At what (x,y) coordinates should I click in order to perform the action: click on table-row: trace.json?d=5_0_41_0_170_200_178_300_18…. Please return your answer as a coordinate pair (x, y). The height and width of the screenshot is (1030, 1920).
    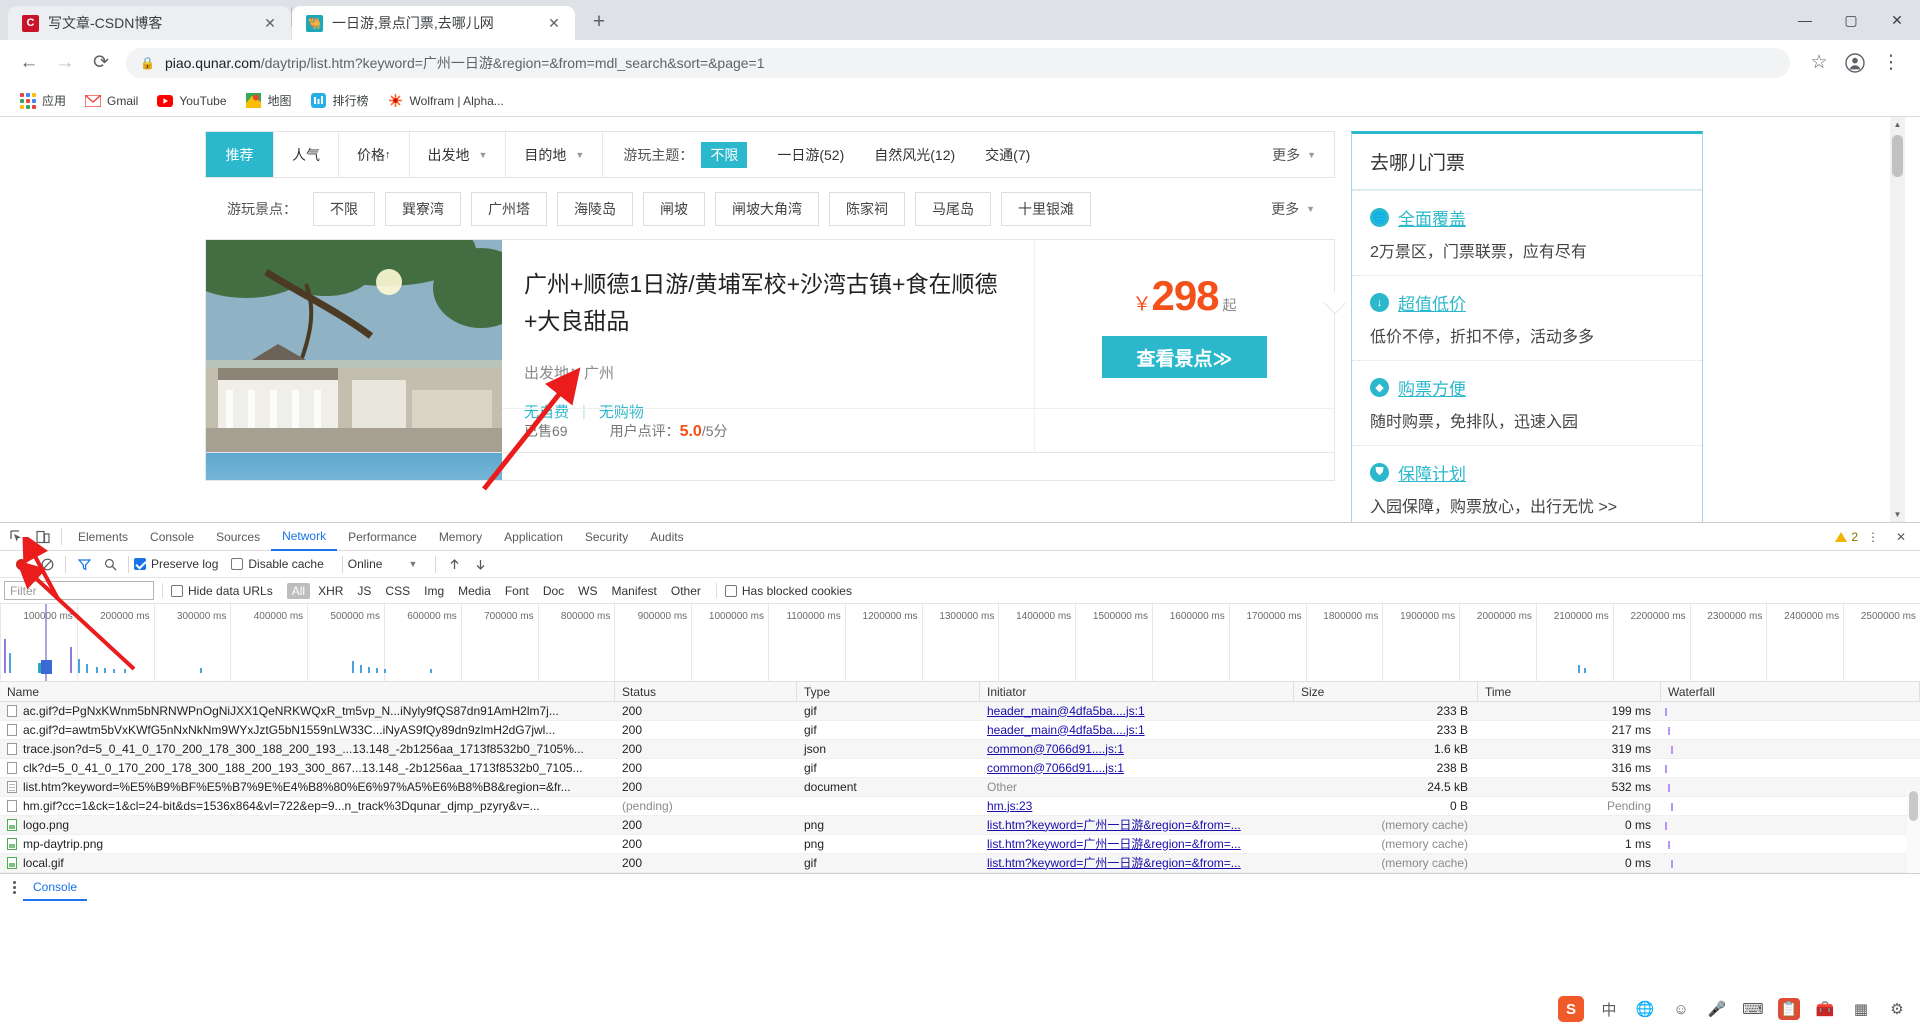
    Looking at the image, I should click on (960, 749).